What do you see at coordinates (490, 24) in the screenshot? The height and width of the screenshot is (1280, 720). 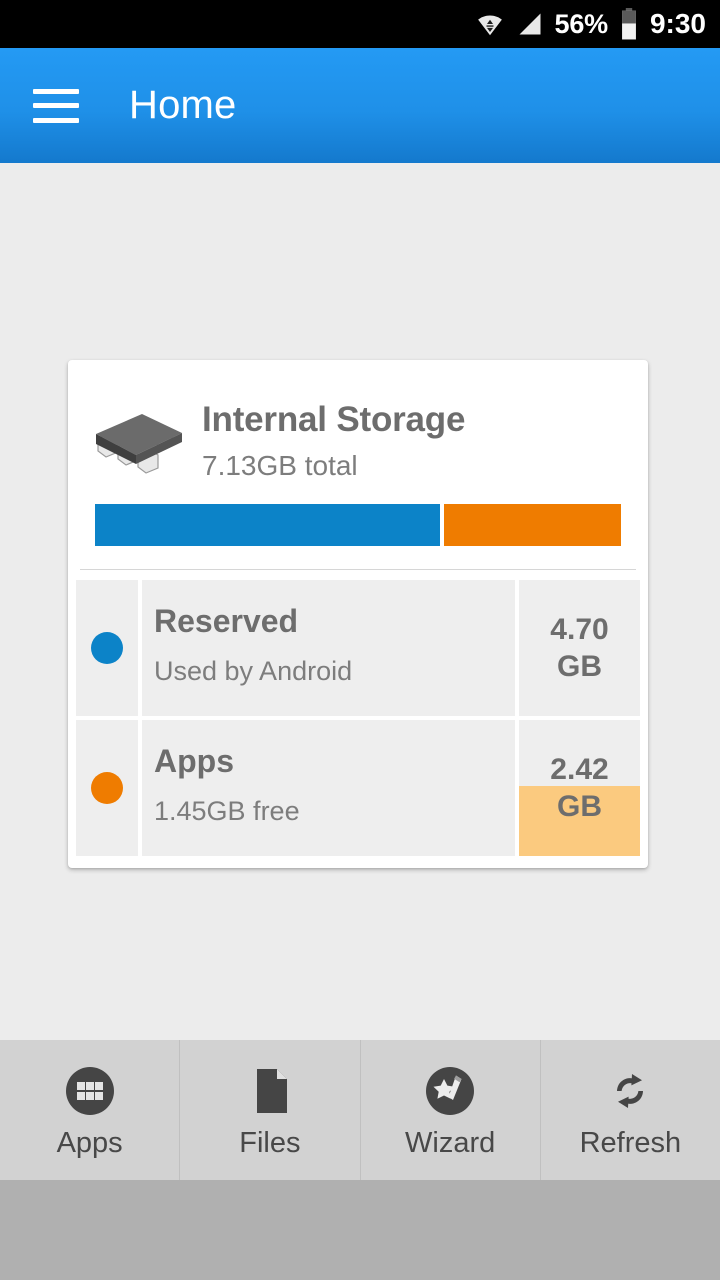 I see `wifi-icon` at bounding box center [490, 24].